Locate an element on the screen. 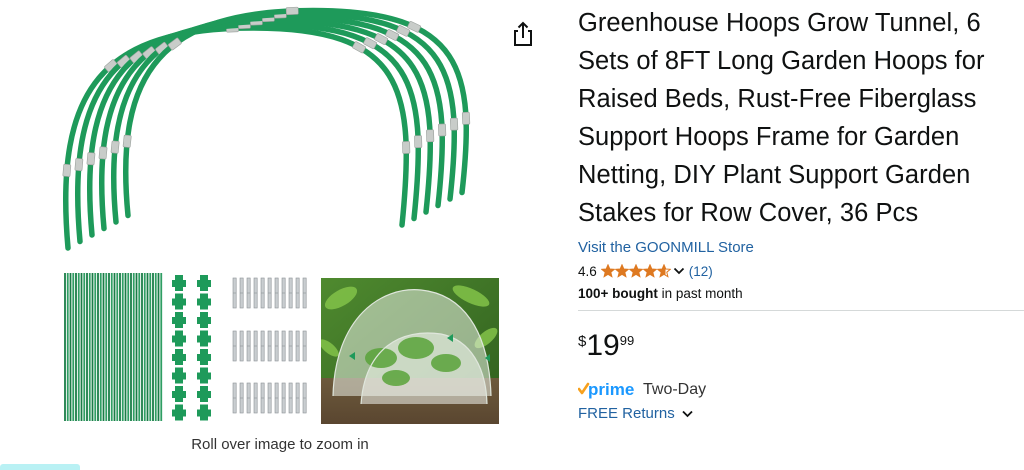 This screenshot has width=1024, height=470. hoop-parts-image is located at coordinates (188, 348).